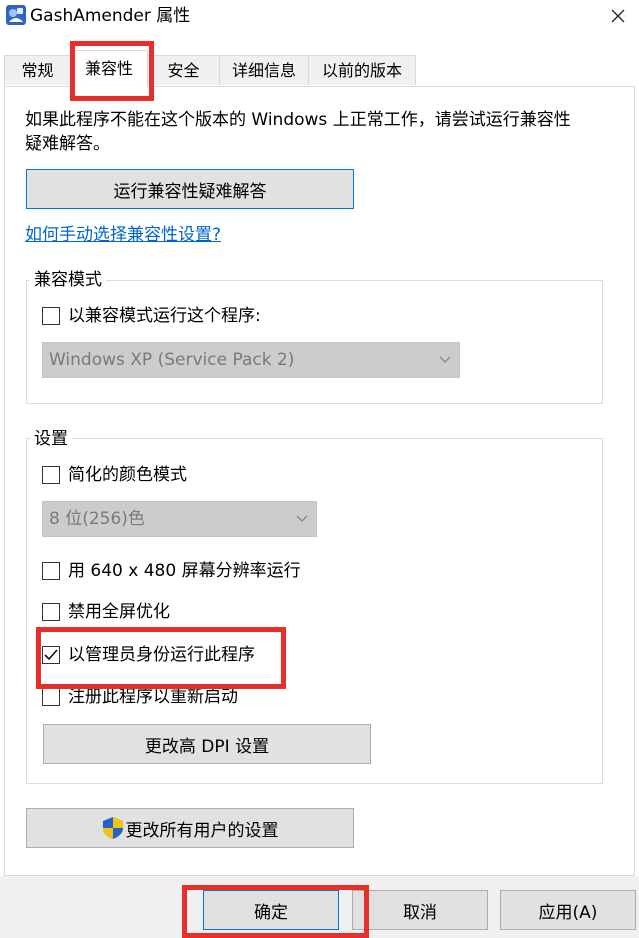 This screenshot has width=639, height=938. What do you see at coordinates (51, 439) in the screenshot?
I see `settings-title: 设置` at bounding box center [51, 439].